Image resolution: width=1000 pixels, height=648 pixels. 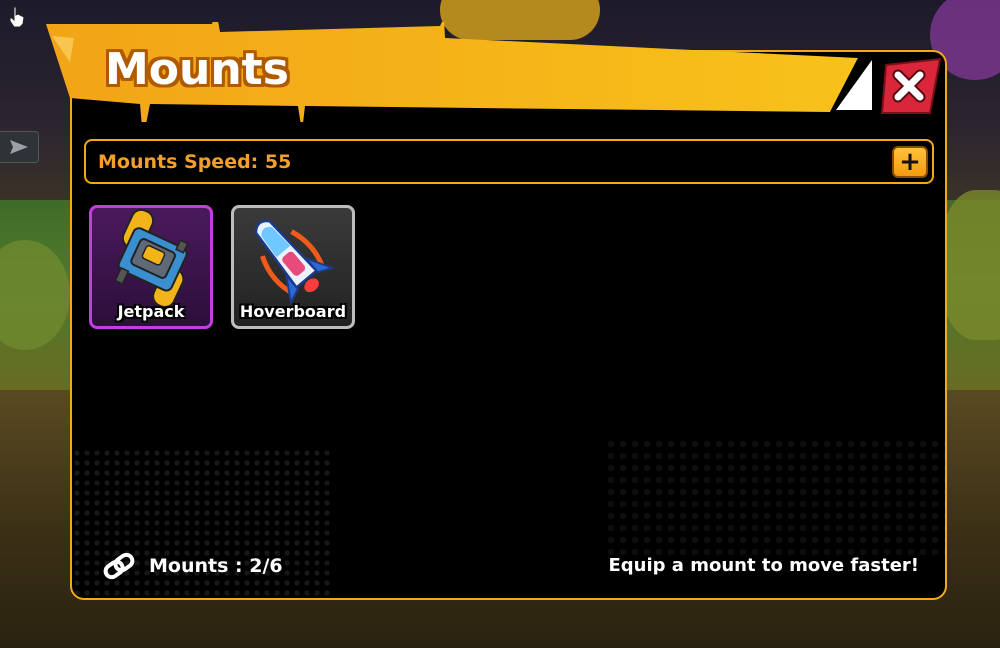 What do you see at coordinates (119, 566) in the screenshot?
I see `link-icon` at bounding box center [119, 566].